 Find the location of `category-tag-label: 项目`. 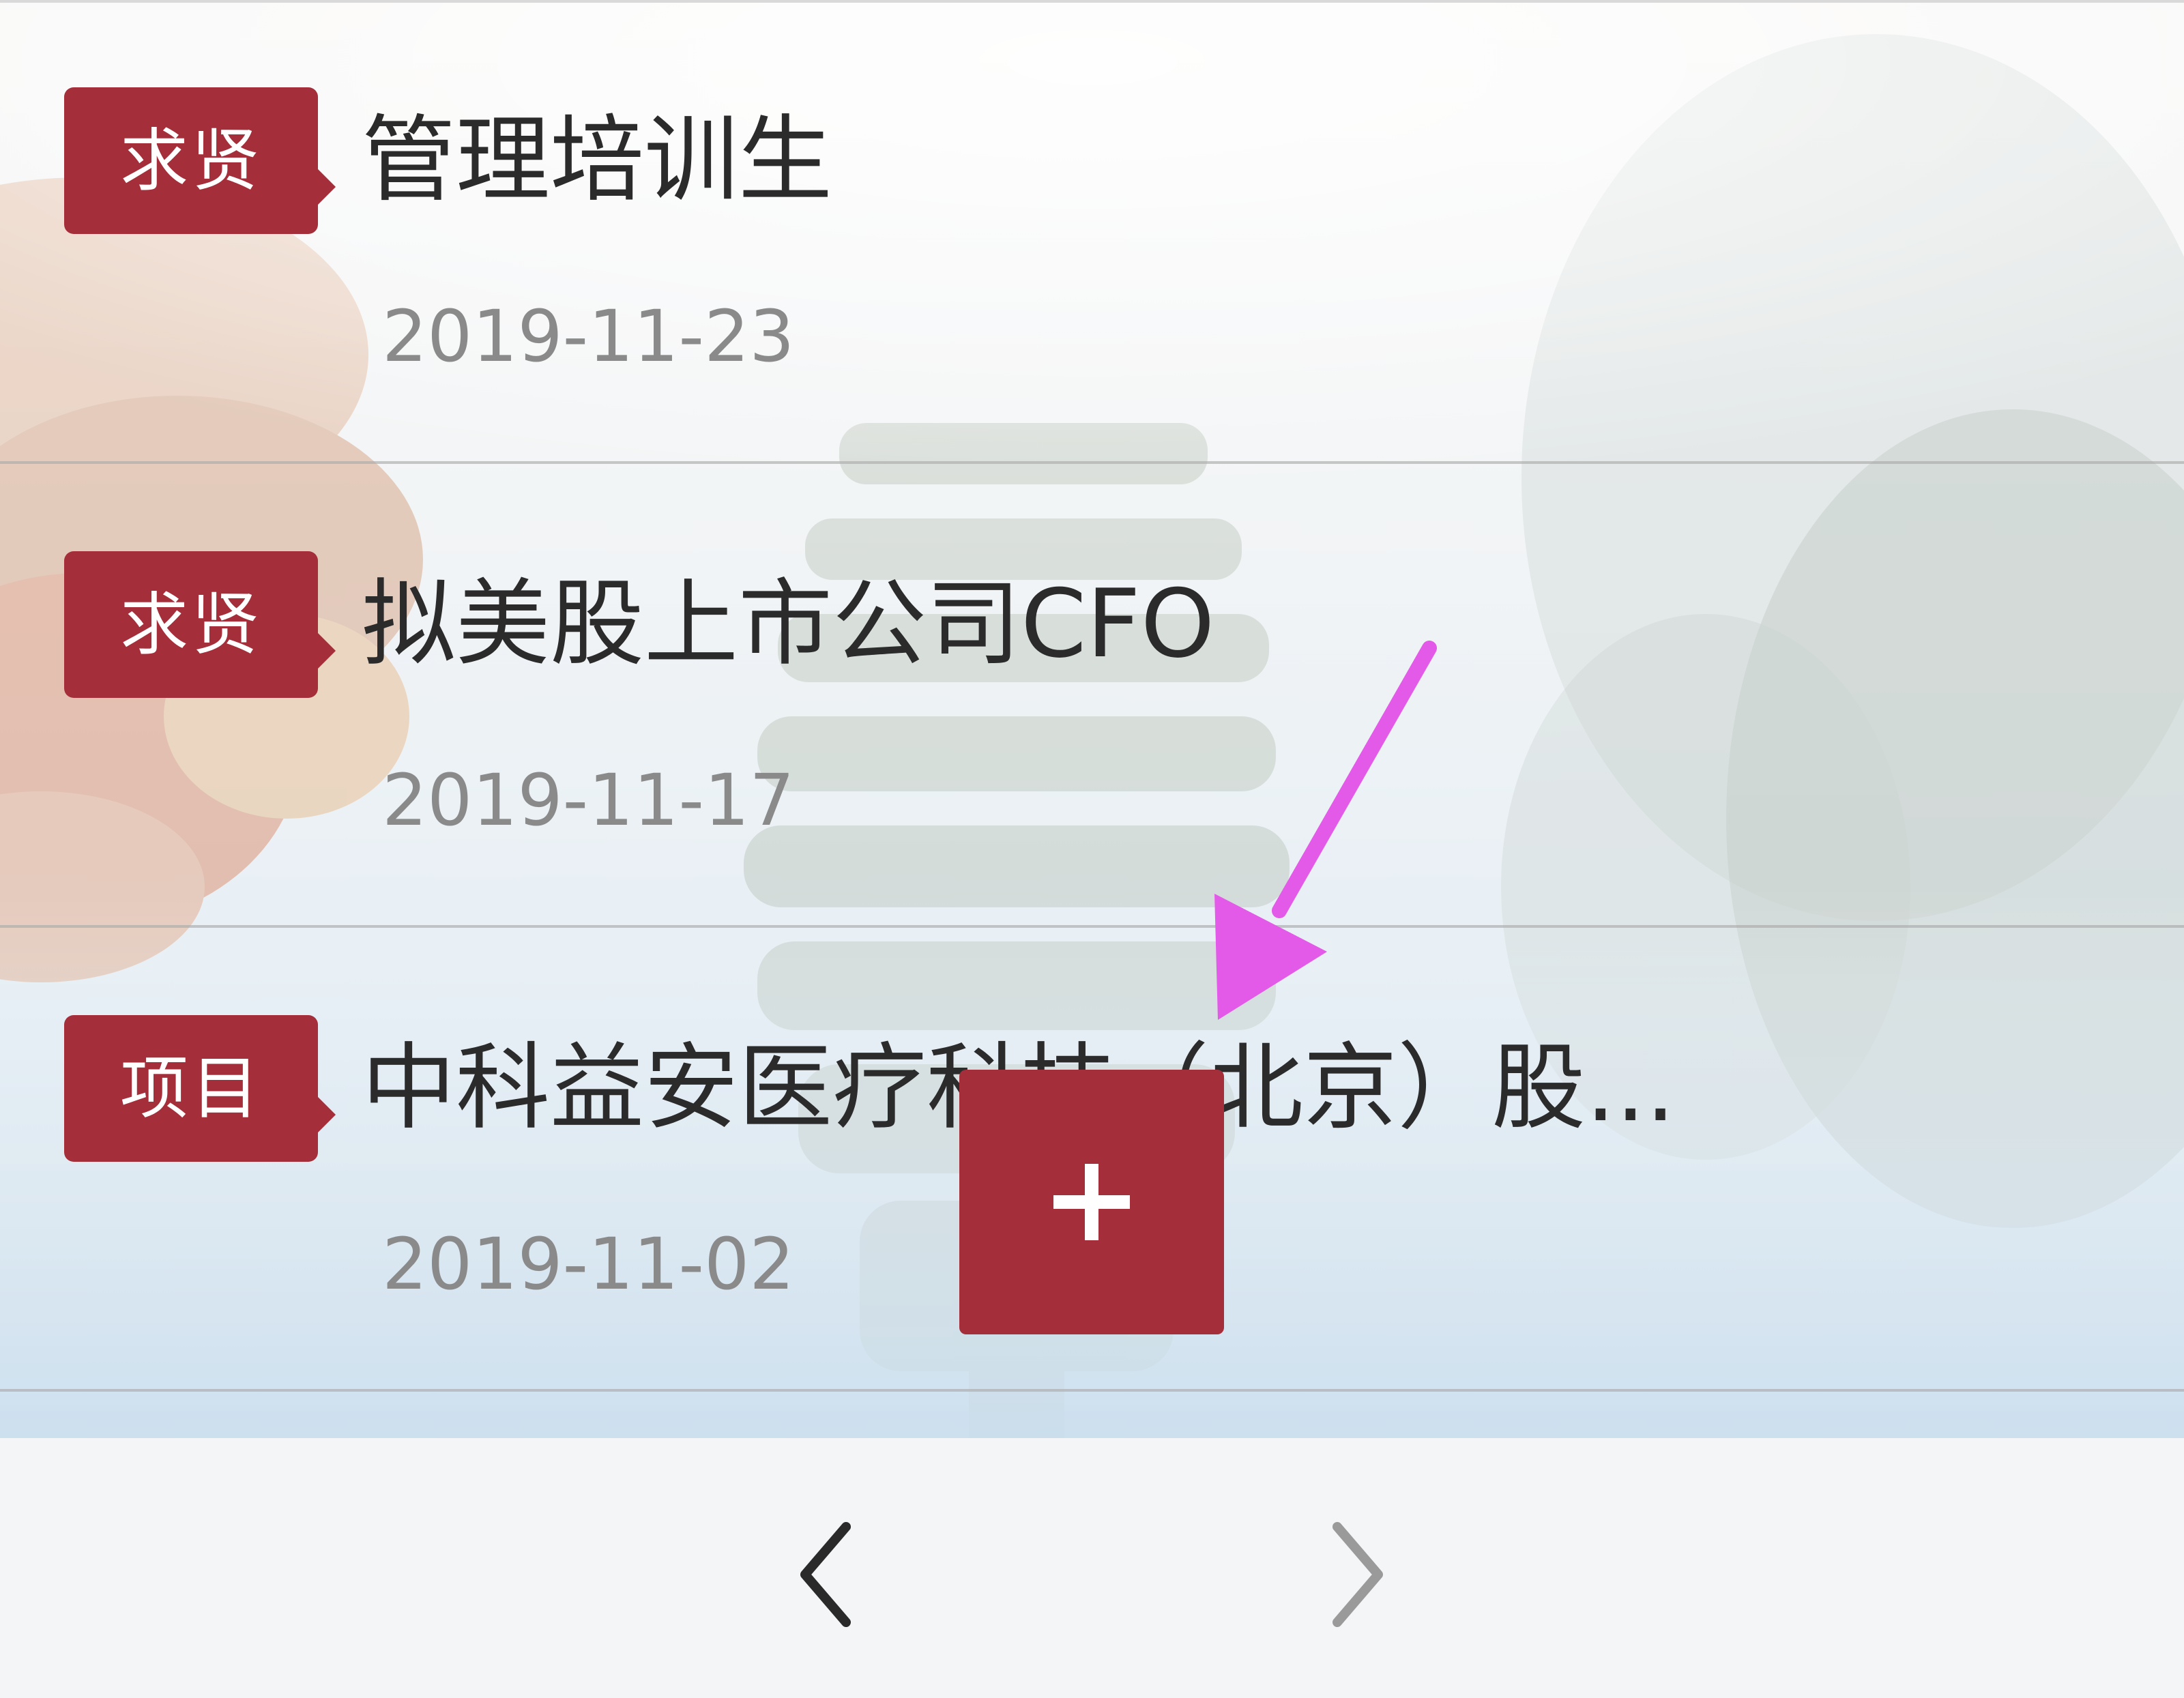

category-tag-label: 项目 is located at coordinates (191, 1088).